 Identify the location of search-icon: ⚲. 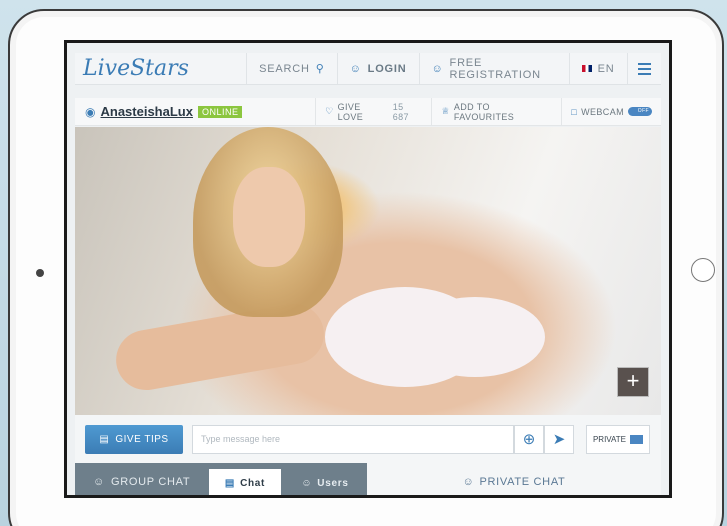
(320, 69).